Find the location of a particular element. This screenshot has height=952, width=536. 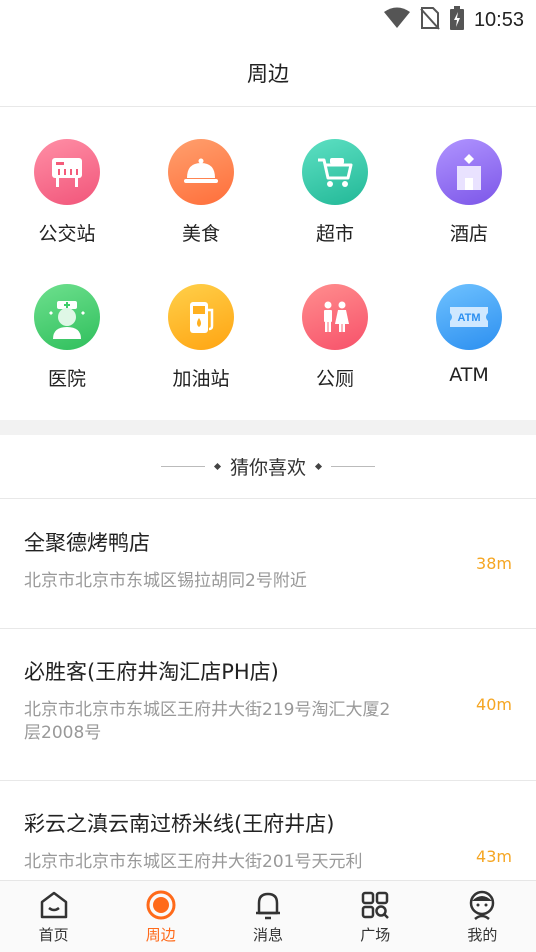

category-atm: ATM ATM is located at coordinates (469, 335).